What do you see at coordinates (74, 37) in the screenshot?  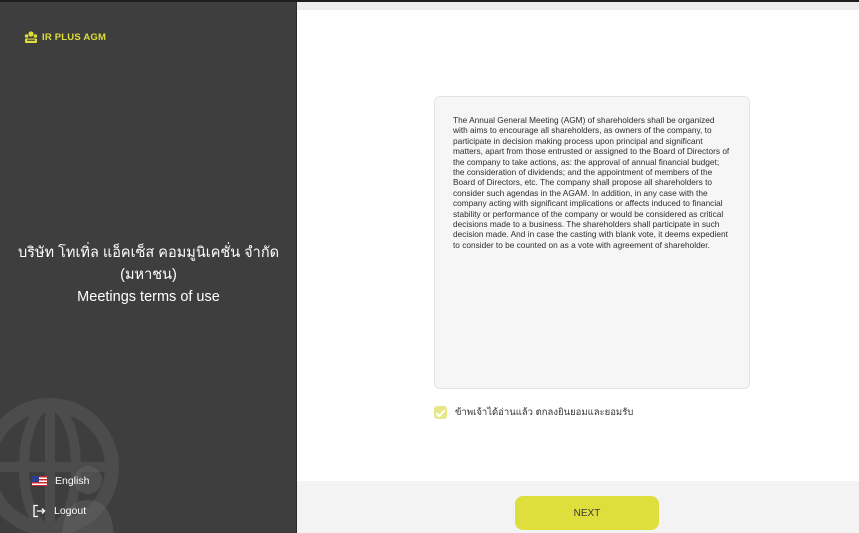 I see `brand-name: IR PLUS AGM` at bounding box center [74, 37].